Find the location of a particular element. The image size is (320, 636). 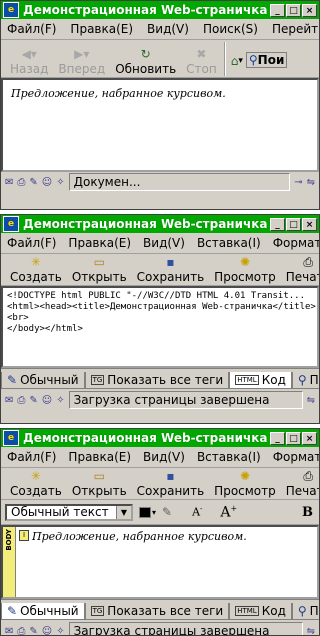

highlight-icon: ✎ is located at coordinates (167, 512).